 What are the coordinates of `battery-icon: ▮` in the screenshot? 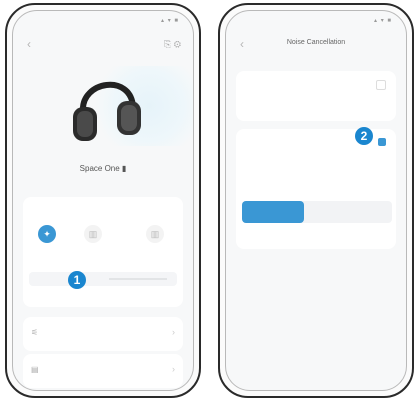 It's located at (124, 168).